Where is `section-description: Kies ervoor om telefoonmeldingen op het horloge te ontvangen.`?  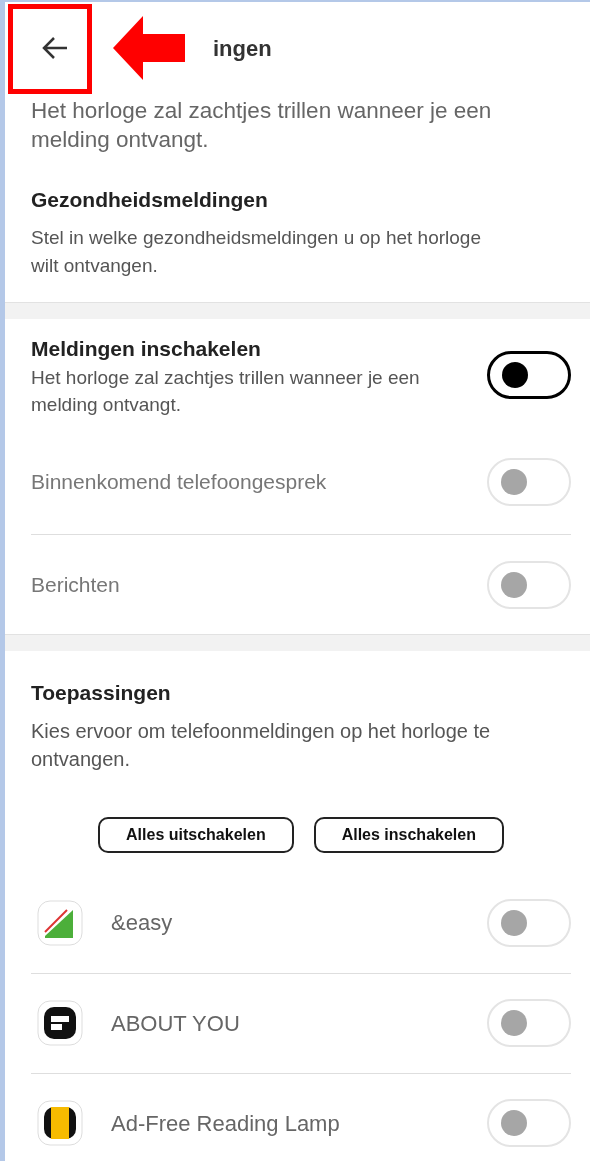 section-description: Kies ervoor om telefoonmeldingen op het horloge te ontvangen. is located at coordinates (261, 745).